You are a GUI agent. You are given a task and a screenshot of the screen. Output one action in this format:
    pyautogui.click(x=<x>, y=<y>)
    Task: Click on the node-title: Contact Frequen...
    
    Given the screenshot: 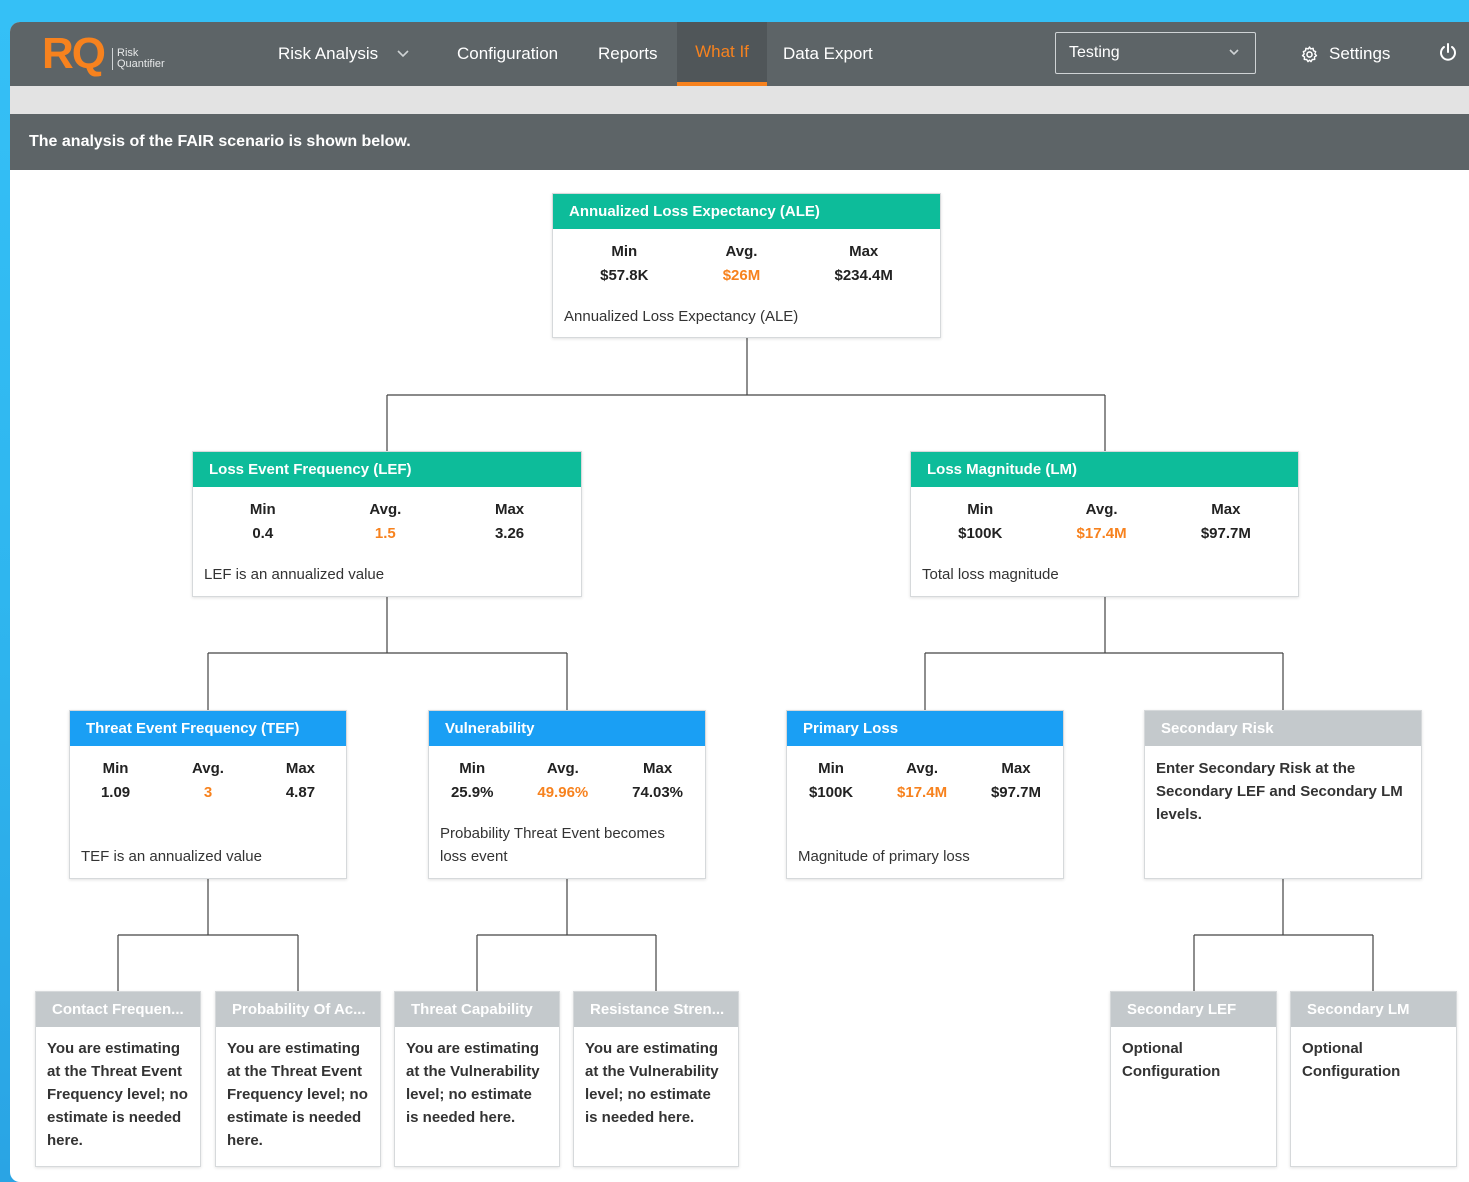 What is the action you would take?
    pyautogui.click(x=118, y=1009)
    